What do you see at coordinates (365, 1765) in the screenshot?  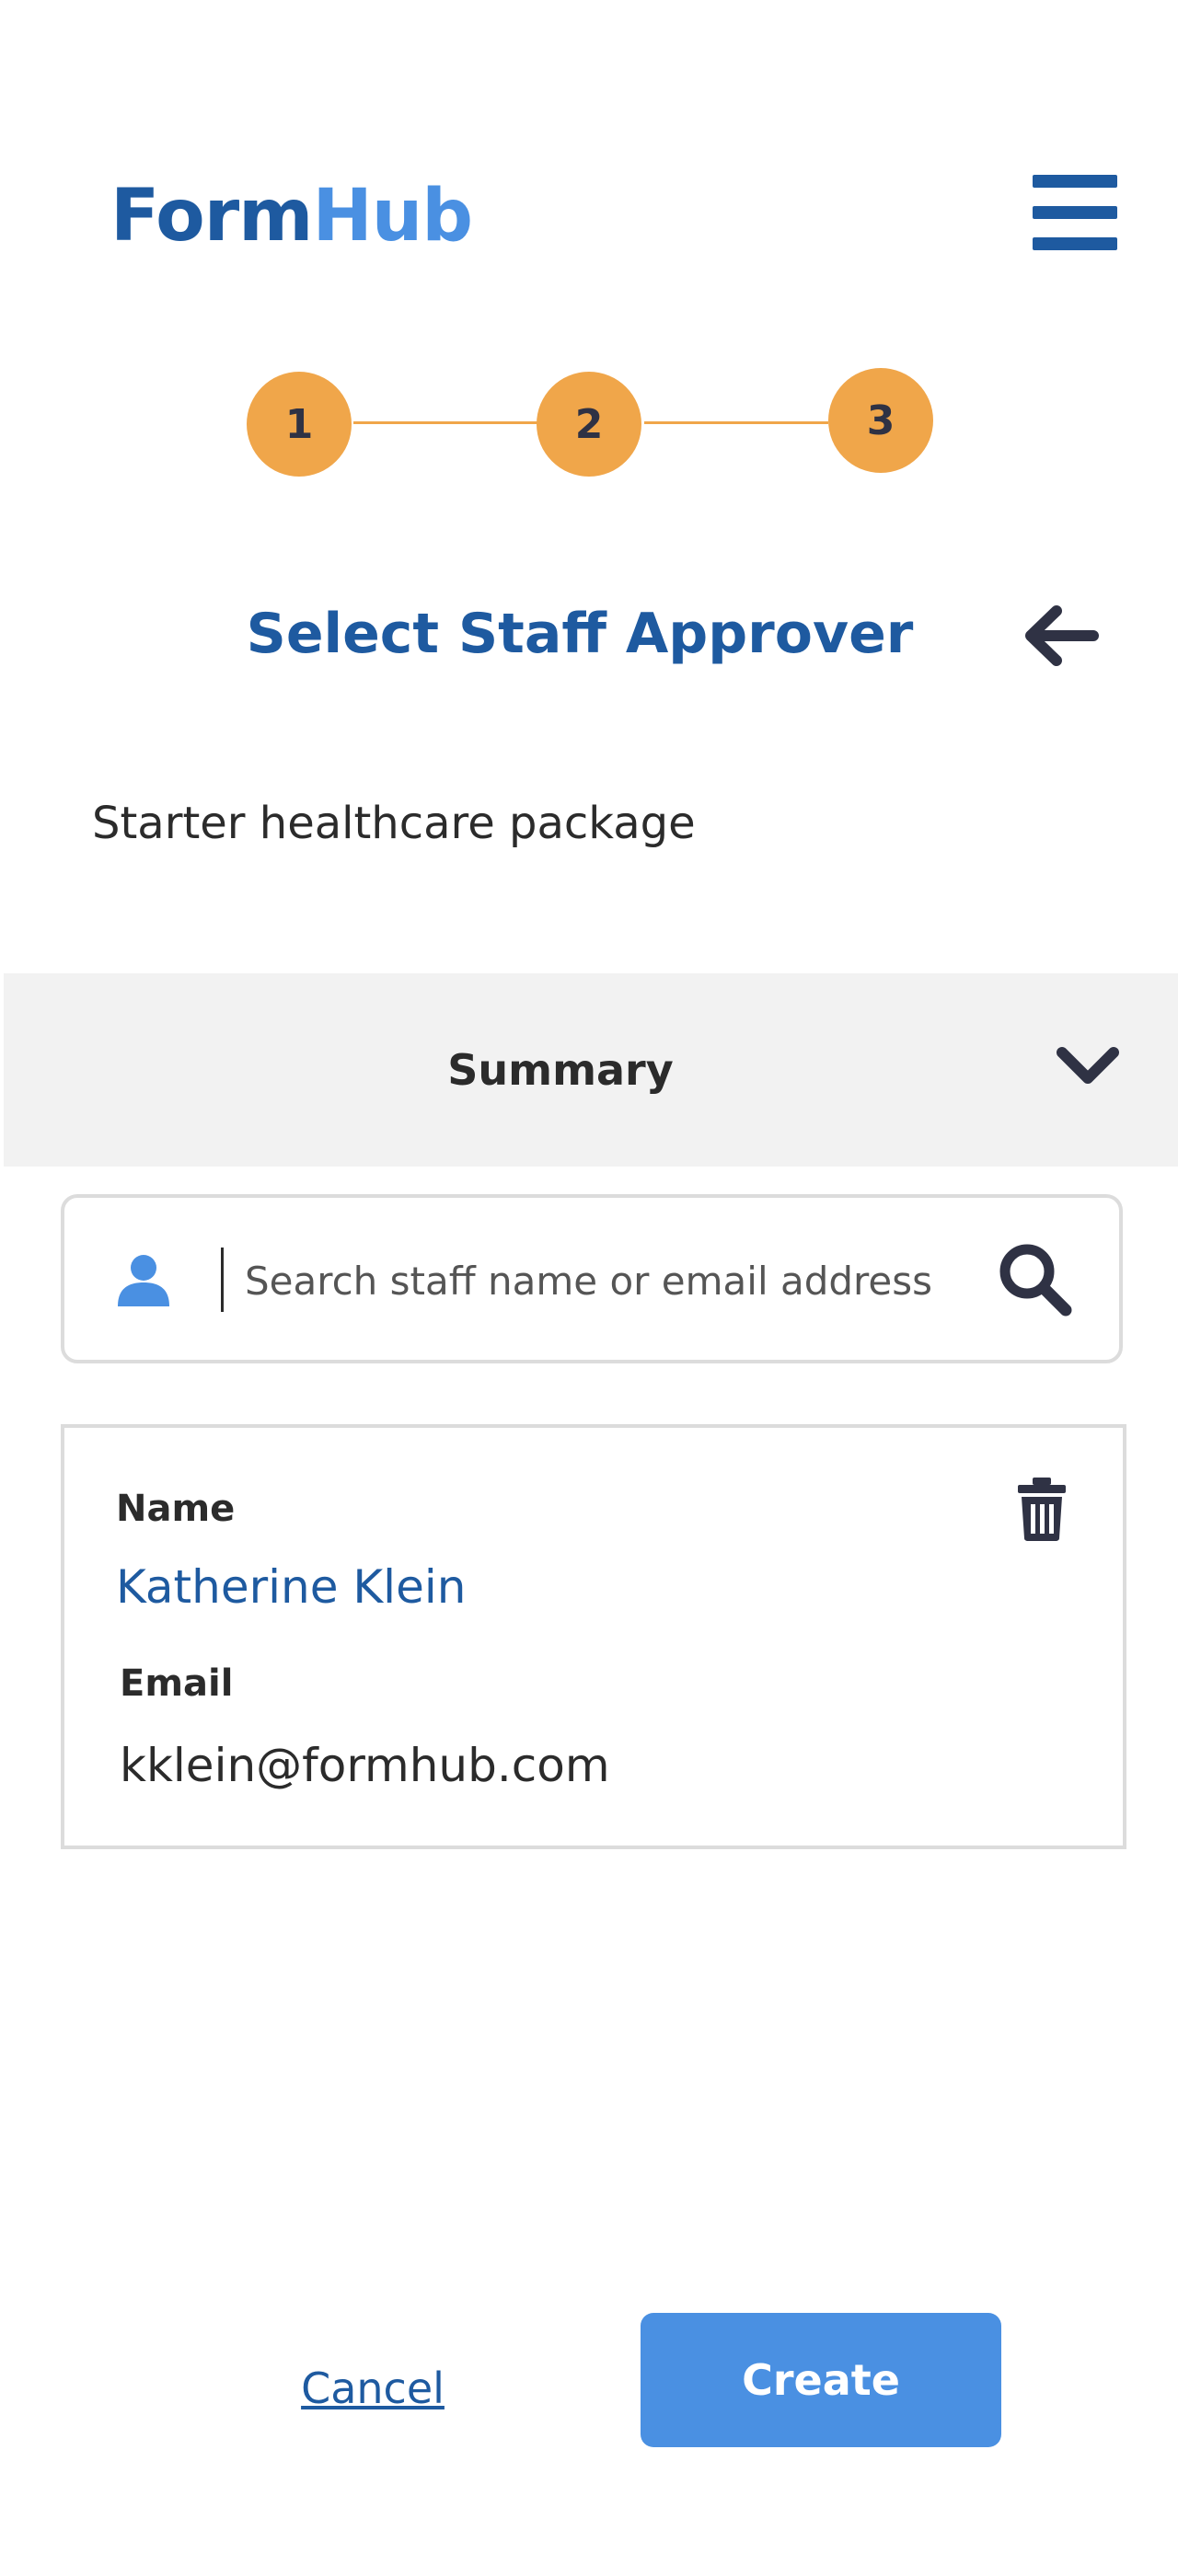 I see `approver-email: kklein@formhub.com` at bounding box center [365, 1765].